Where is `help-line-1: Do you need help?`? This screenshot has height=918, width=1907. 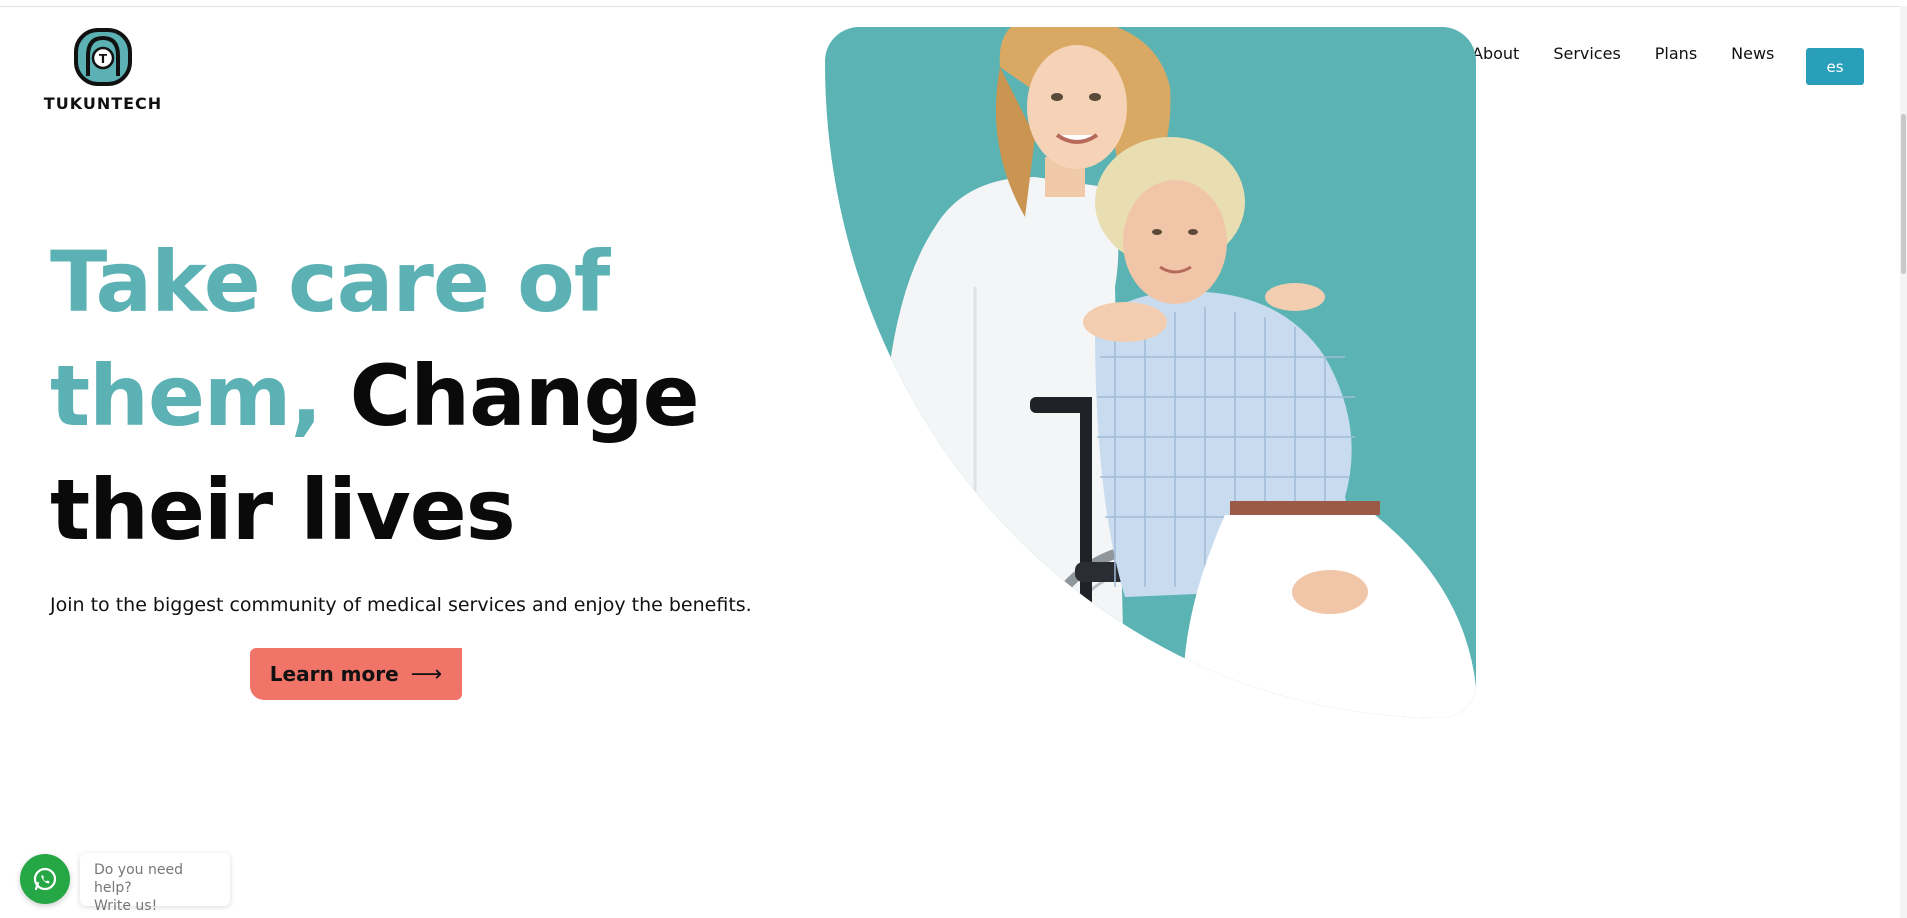
help-line-1: Do you need help? is located at coordinates (138, 879).